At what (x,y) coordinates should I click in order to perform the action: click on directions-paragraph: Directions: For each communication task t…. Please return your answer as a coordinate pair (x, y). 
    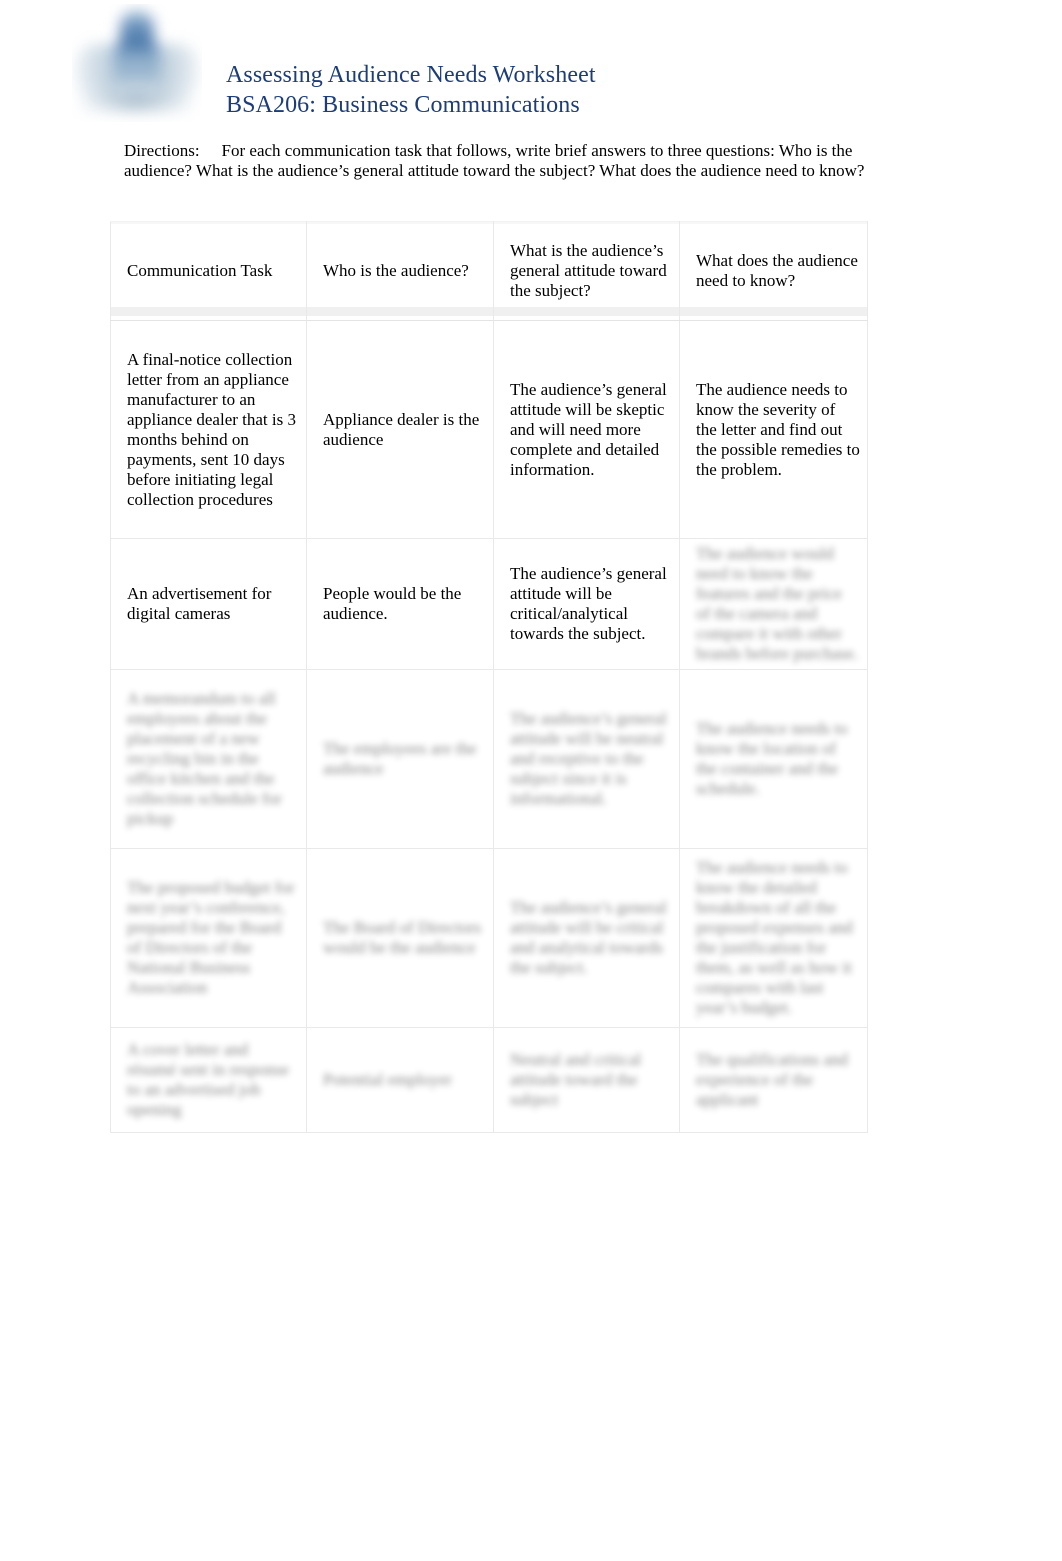
    Looking at the image, I should click on (498, 161).